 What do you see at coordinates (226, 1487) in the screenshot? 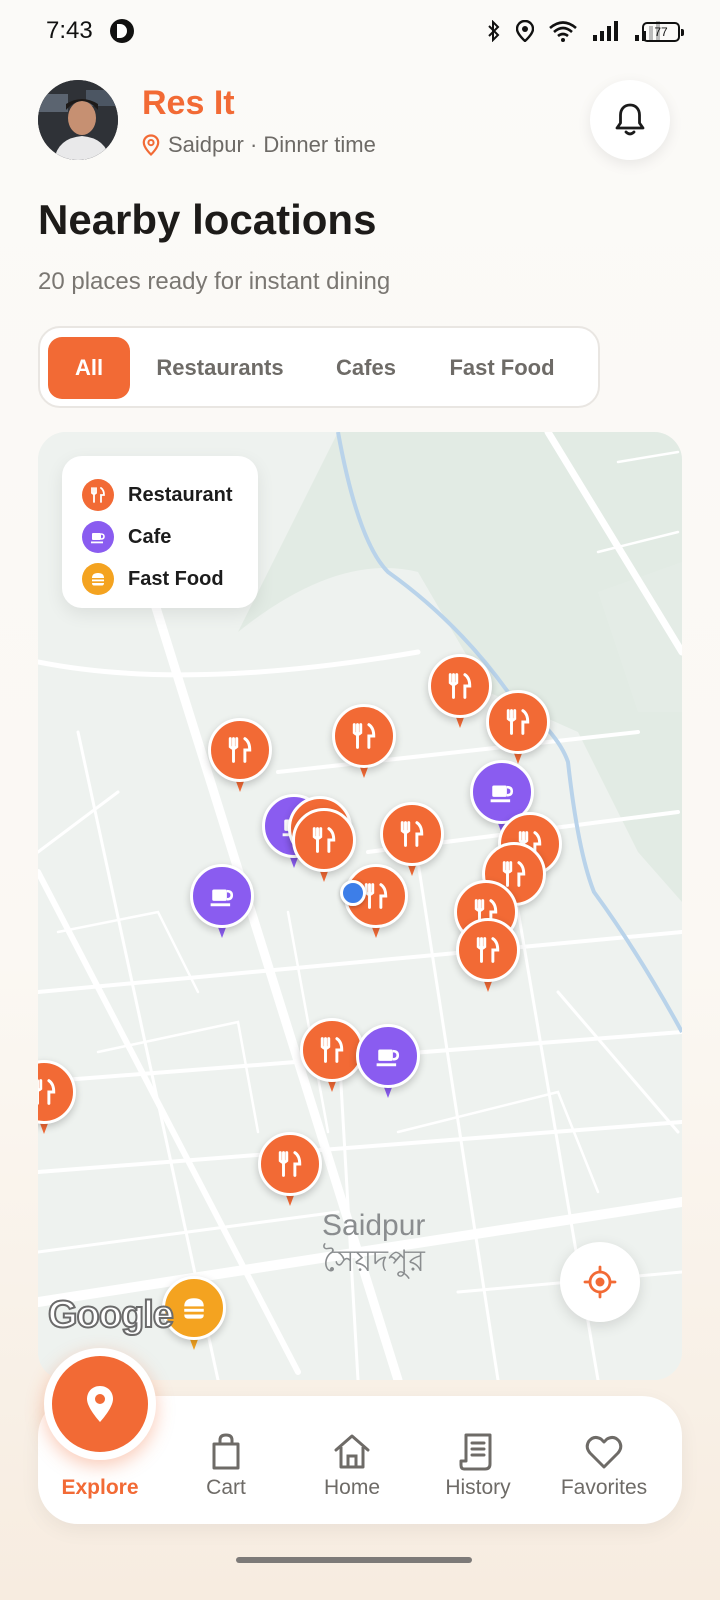
I see `nav-label-cart: Cart` at bounding box center [226, 1487].